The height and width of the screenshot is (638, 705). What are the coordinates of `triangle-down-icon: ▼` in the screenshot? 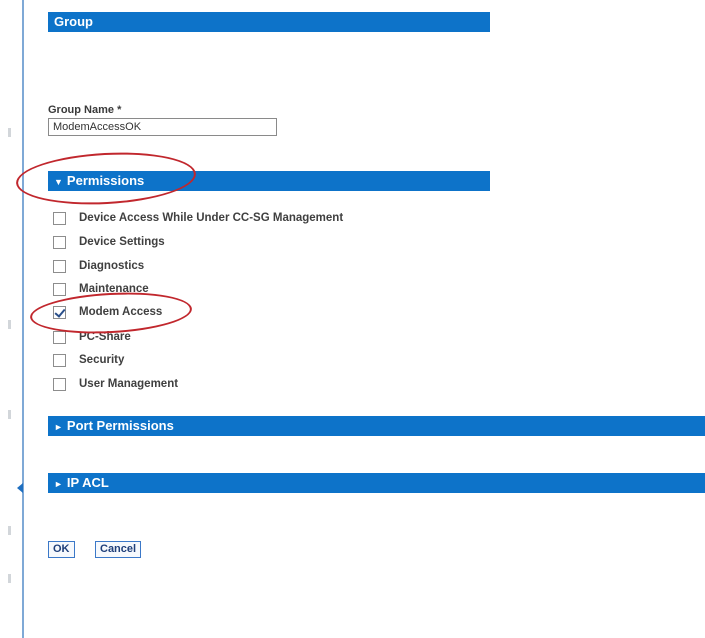 It's located at (58, 182).